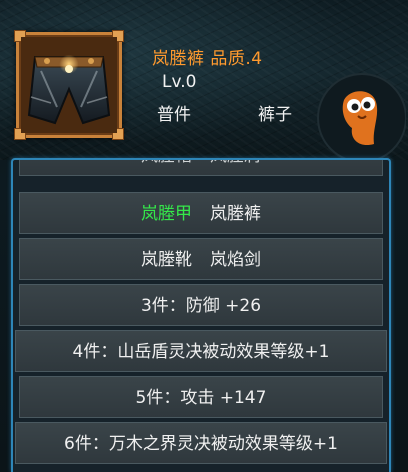 This screenshot has width=408, height=472. Describe the element at coordinates (201, 259) in the screenshot. I see `set-row-3: 岚塍靴 岚焰剑` at that location.